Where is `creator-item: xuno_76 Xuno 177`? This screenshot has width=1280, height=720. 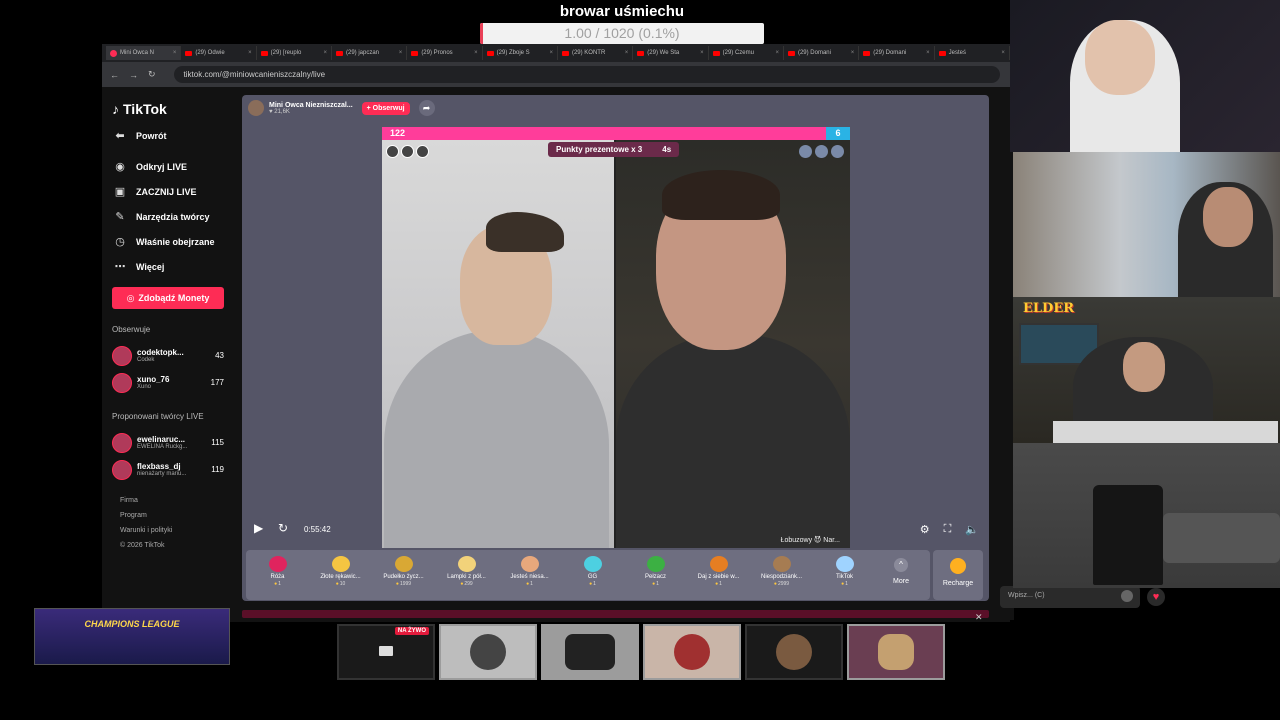 creator-item: xuno_76 Xuno 177 is located at coordinates (175, 382).